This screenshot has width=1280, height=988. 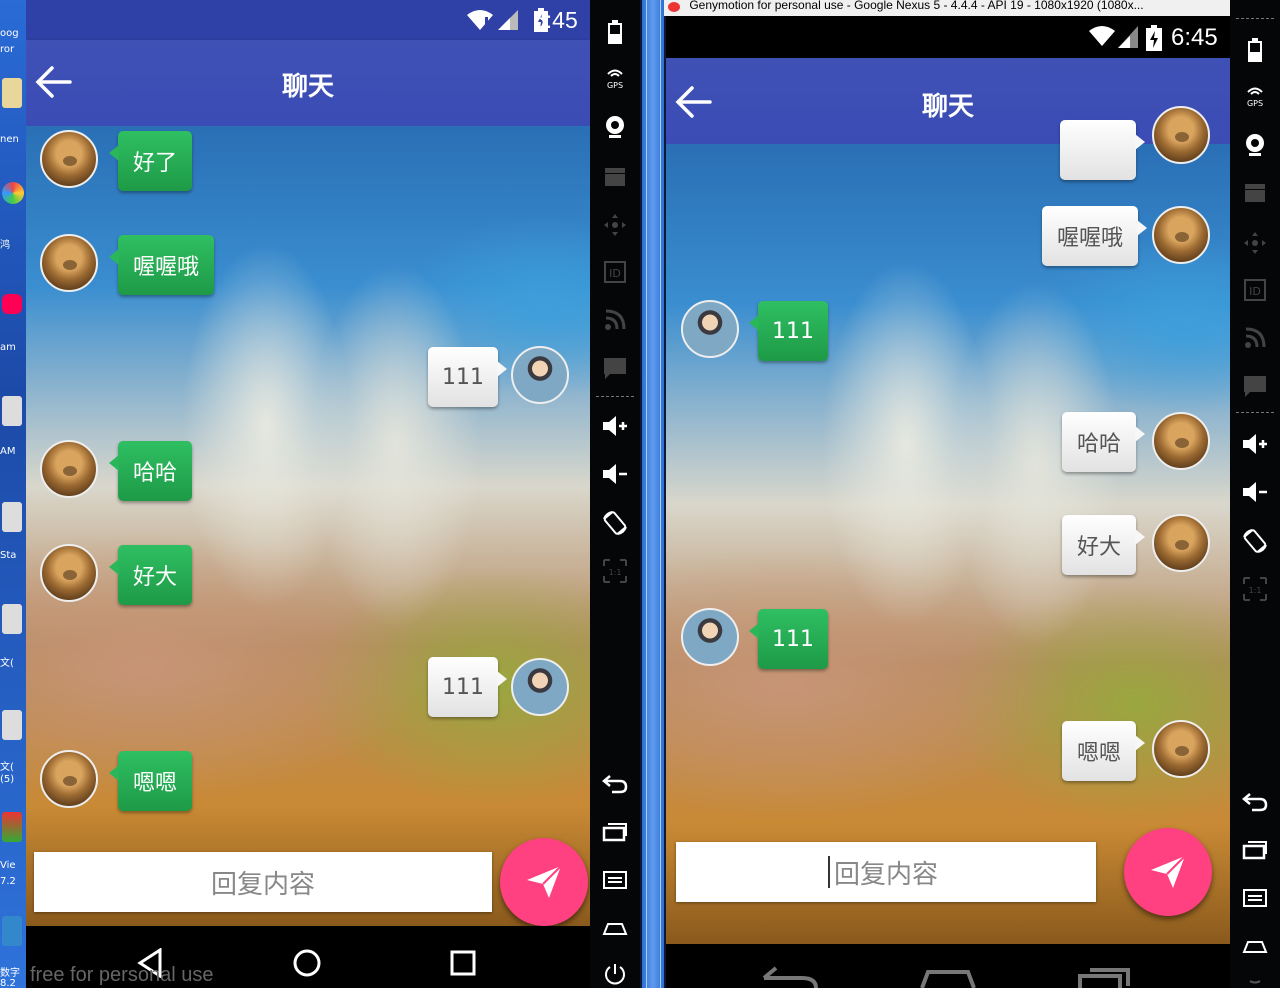 What do you see at coordinates (12, 827) in the screenshot?
I see `desktop-icon-app2` at bounding box center [12, 827].